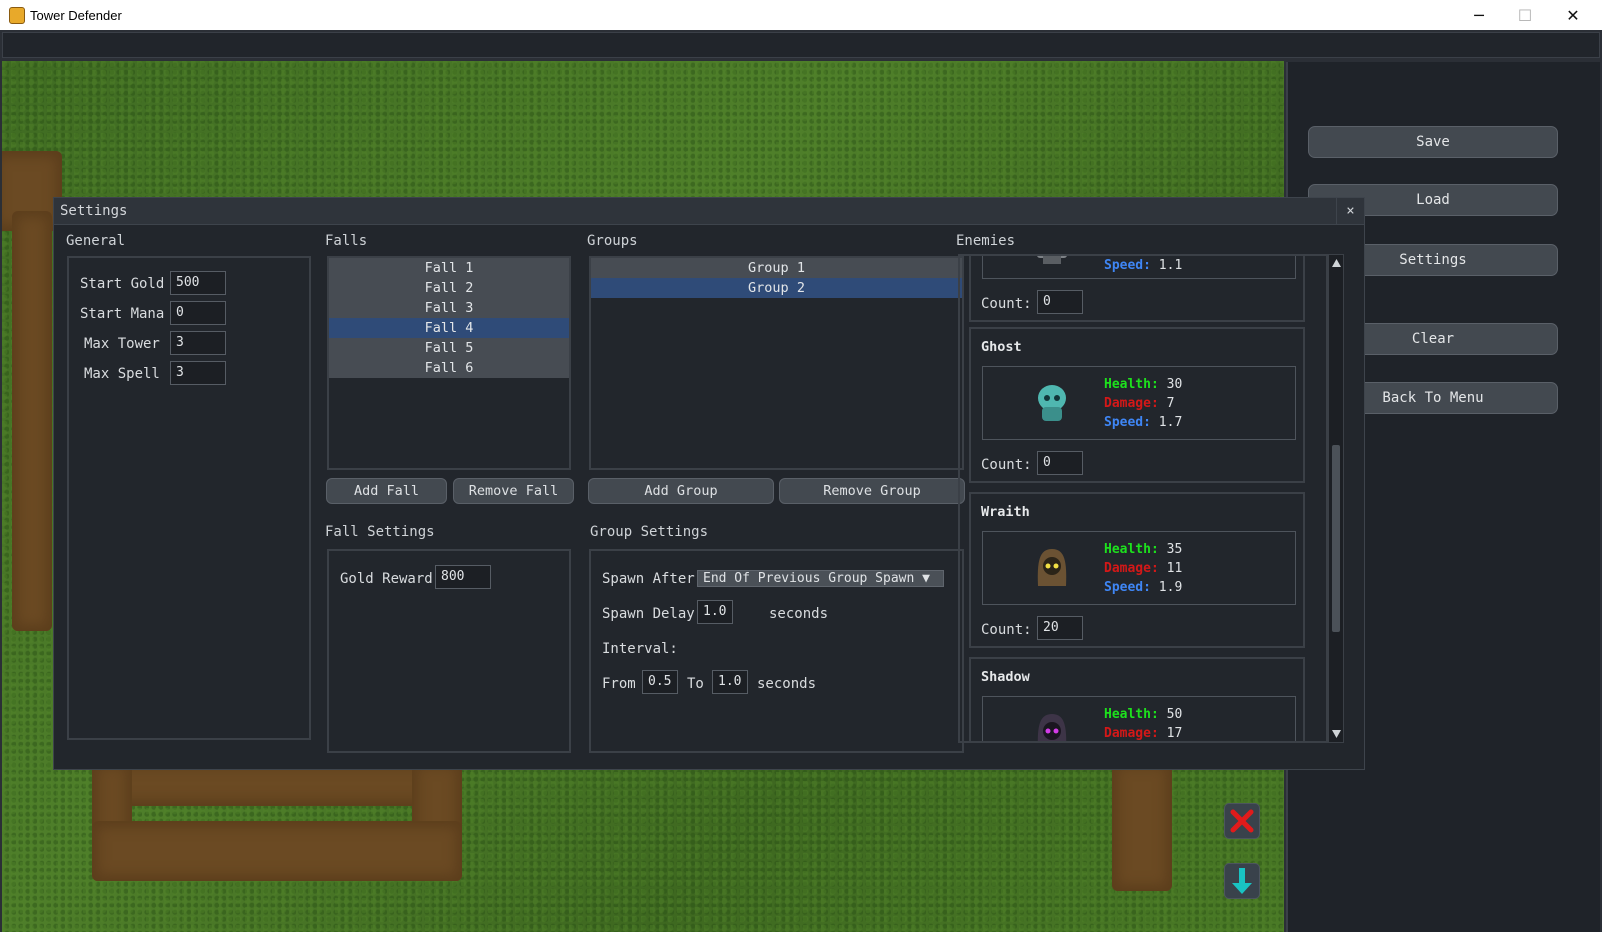 This screenshot has width=1602, height=932. What do you see at coordinates (1052, 261) in the screenshot?
I see `enemy-sprite` at bounding box center [1052, 261].